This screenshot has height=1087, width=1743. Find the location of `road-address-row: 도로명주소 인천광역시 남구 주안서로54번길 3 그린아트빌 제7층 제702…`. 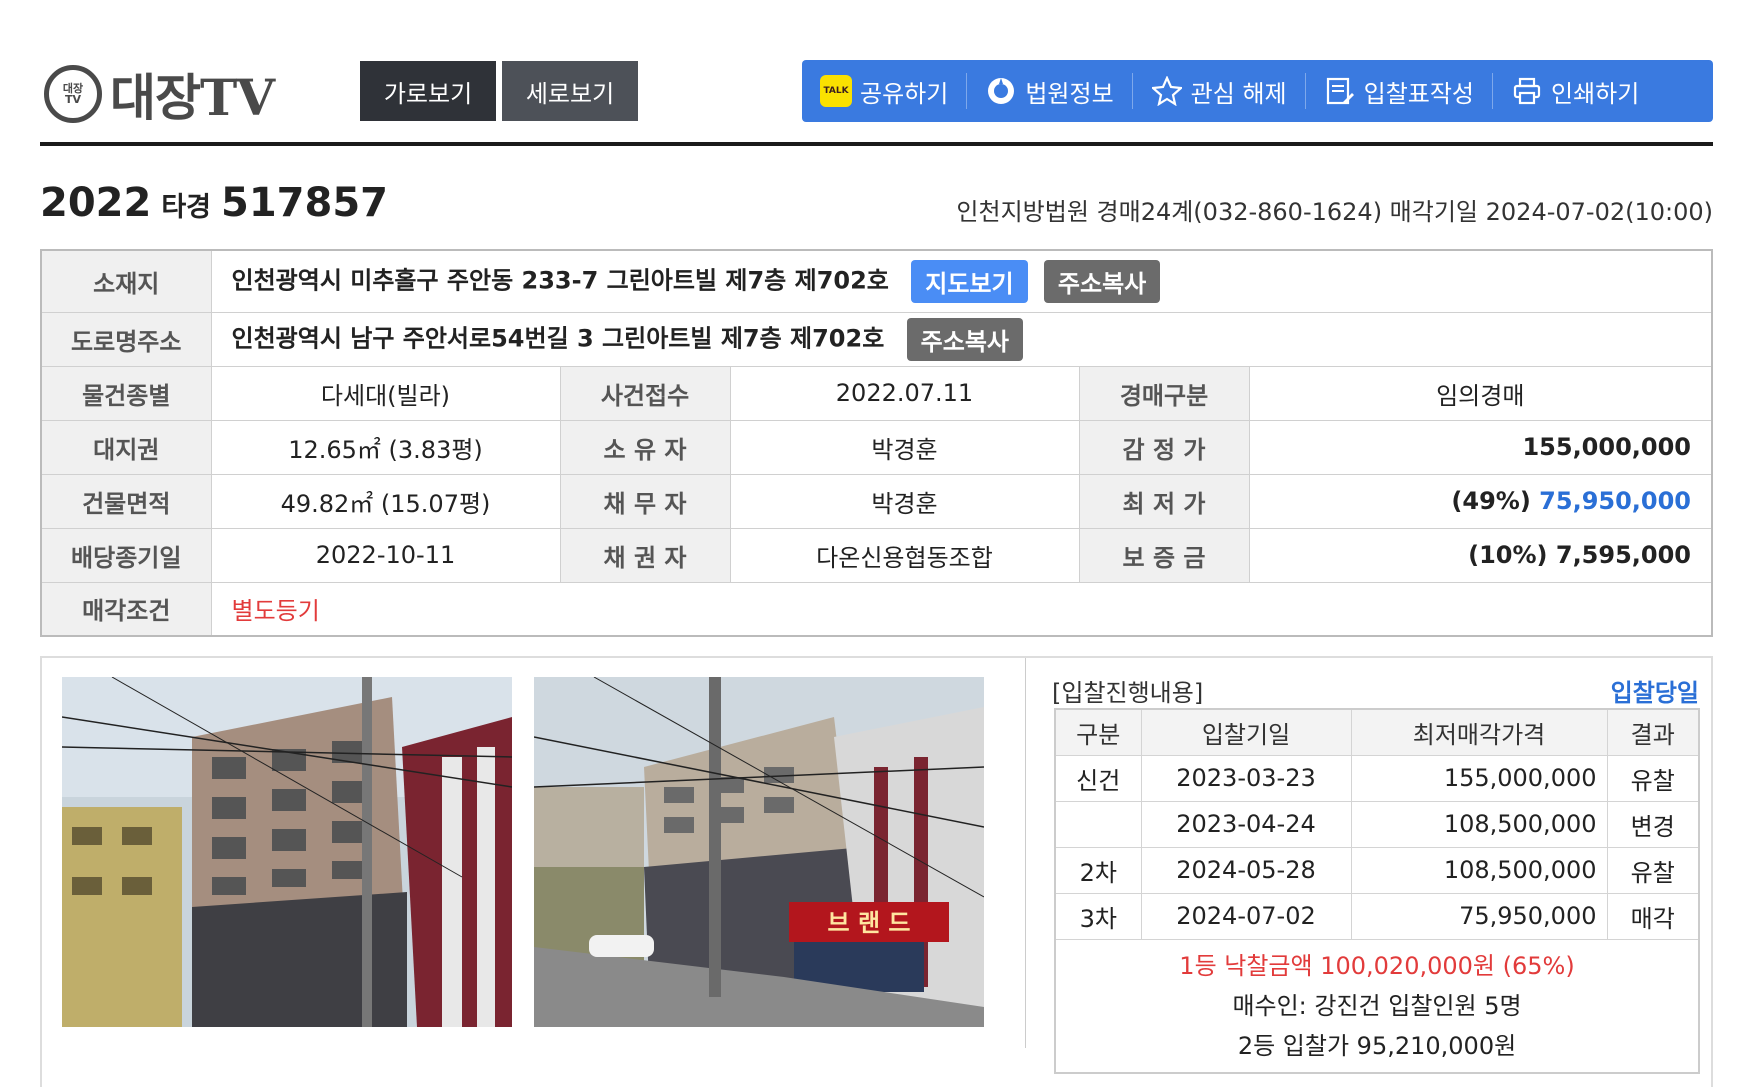

road-address-row: 도로명주소 인천광역시 남구 주안서로54번길 3 그린아트빌 제7층 제702… is located at coordinates (876, 339).